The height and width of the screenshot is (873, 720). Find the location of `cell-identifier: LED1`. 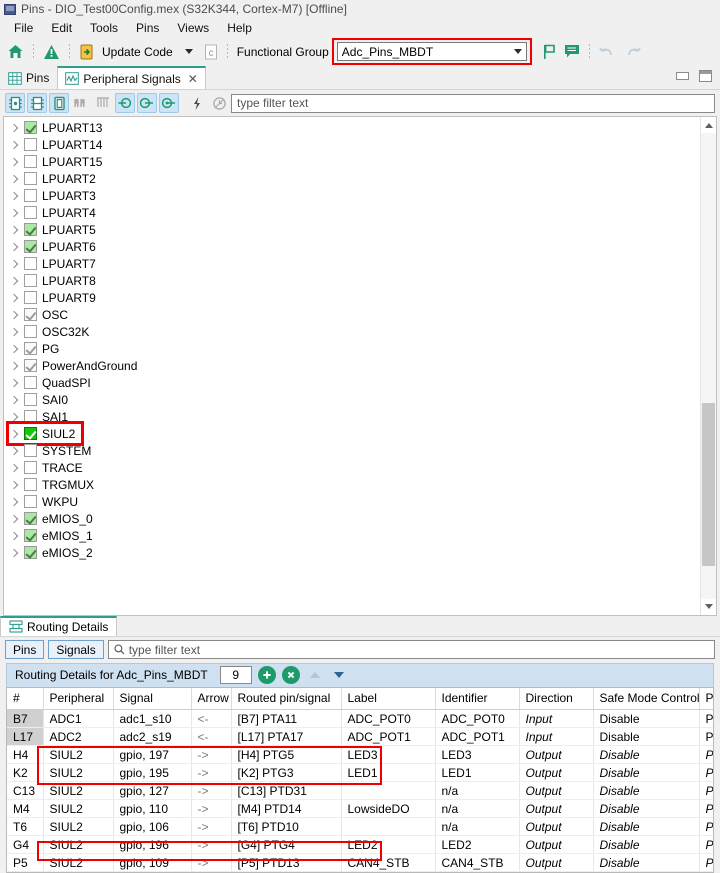

cell-identifier: LED1 is located at coordinates (477, 772).